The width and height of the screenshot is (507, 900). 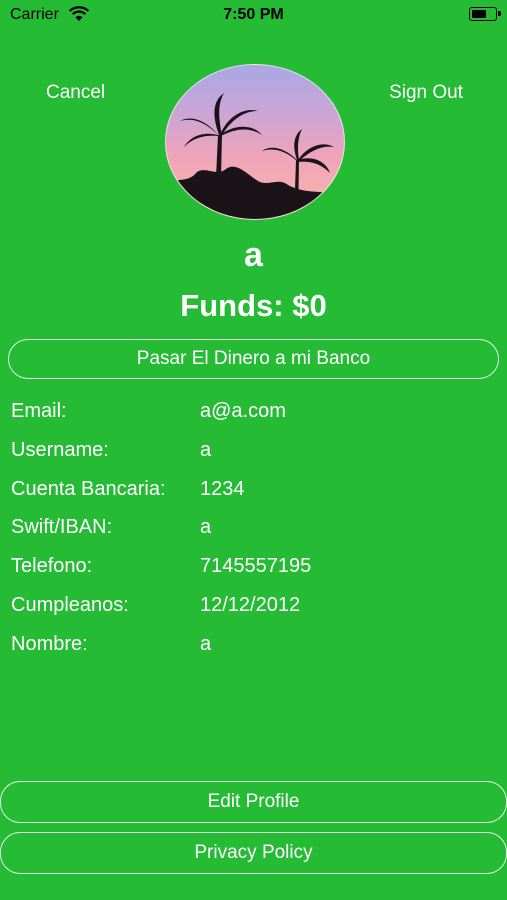 I want to click on detail-label: Email:, so click(x=39, y=411).